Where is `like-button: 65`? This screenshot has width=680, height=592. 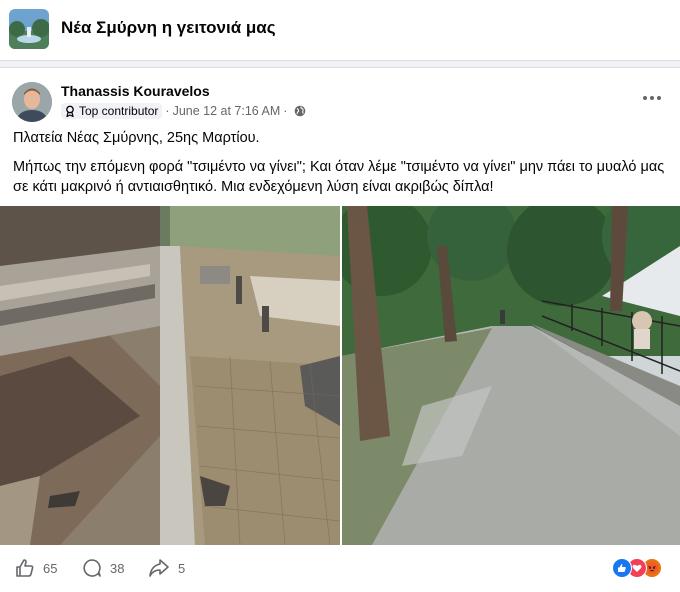 like-button: 65 is located at coordinates (36, 568).